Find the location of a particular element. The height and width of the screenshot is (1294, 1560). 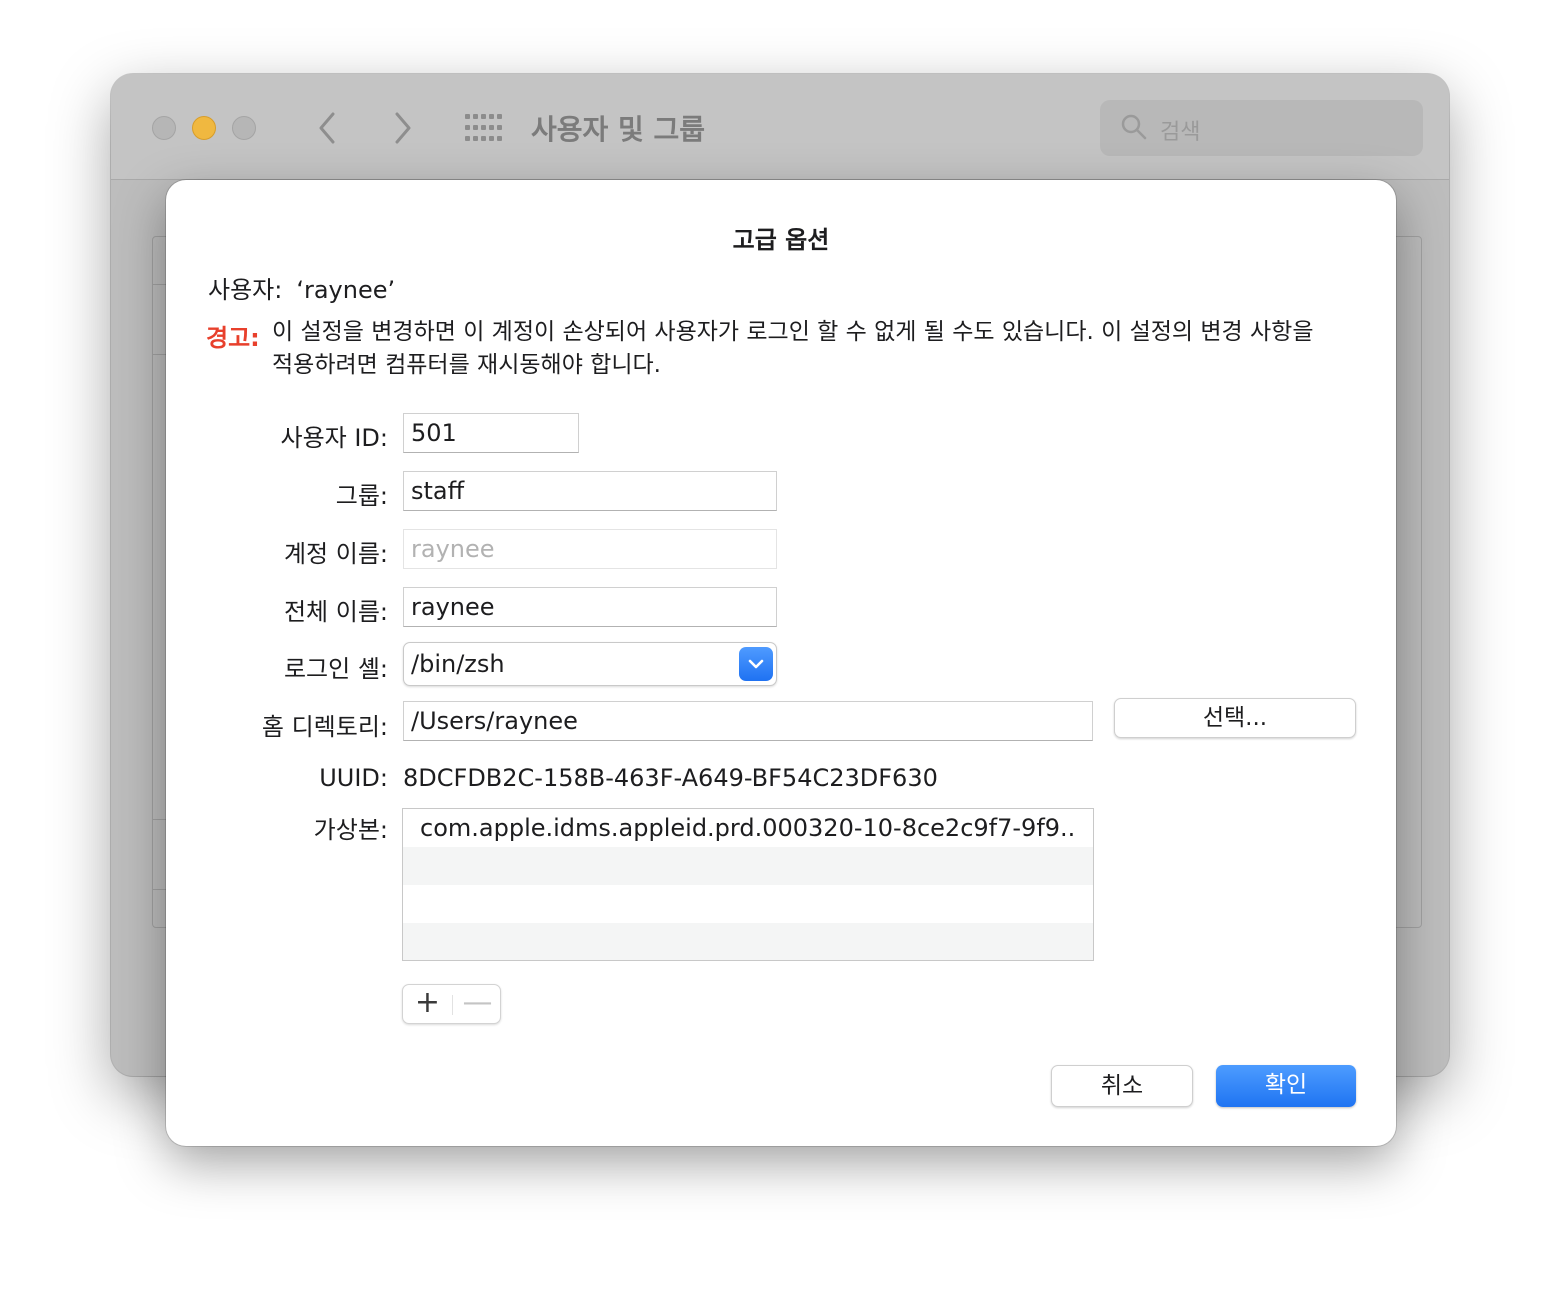

sheet-title: 고급 옵션 is located at coordinates (781, 240).